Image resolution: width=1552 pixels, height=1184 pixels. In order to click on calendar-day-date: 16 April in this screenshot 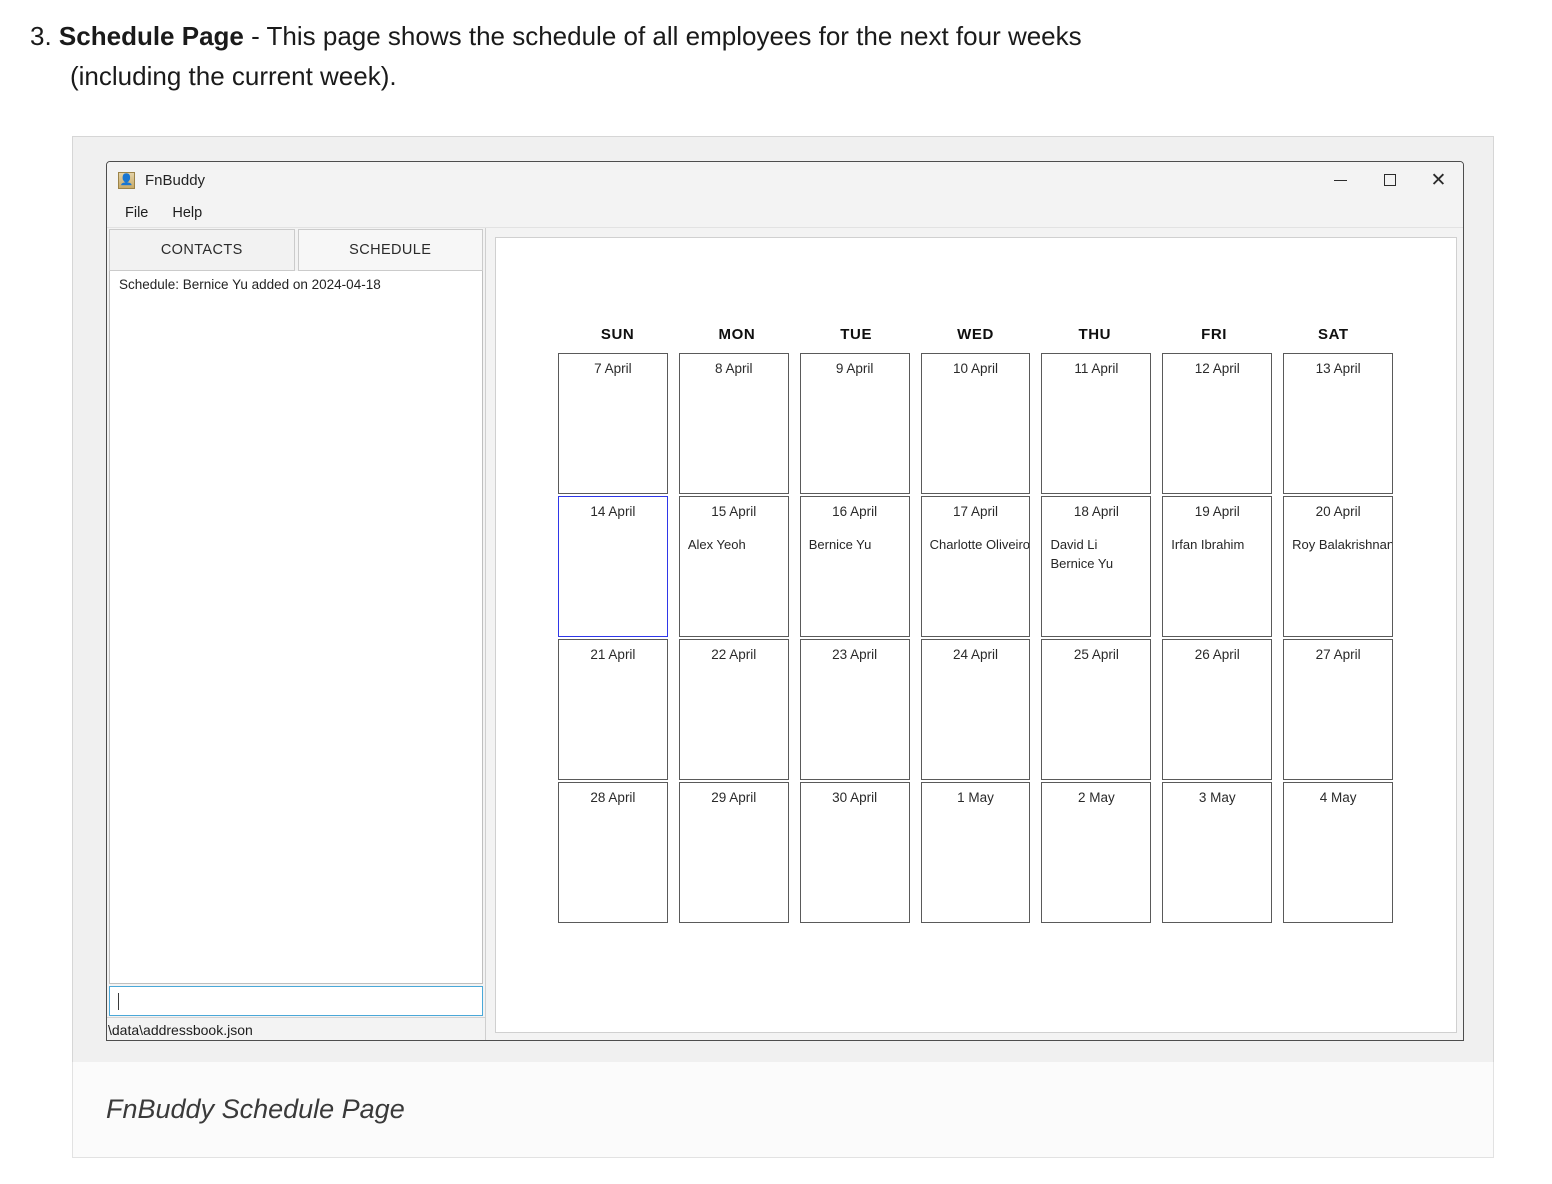, I will do `click(855, 511)`.